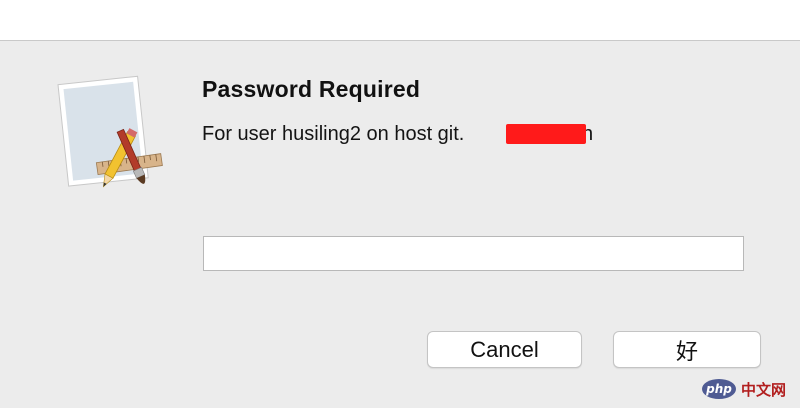  What do you see at coordinates (764, 389) in the screenshot?
I see `watermark-text: 中文网` at bounding box center [764, 389].